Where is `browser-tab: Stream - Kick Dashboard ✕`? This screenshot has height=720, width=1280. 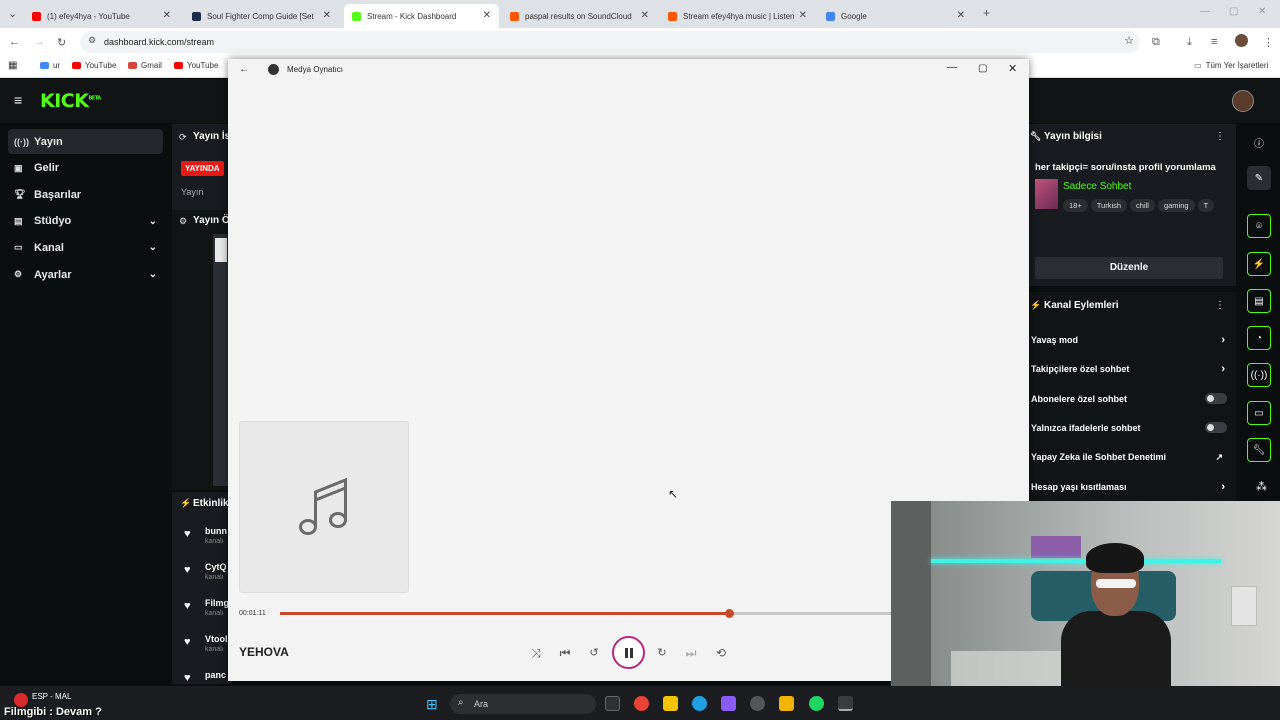 browser-tab: Stream - Kick Dashboard ✕ is located at coordinates (421, 16).